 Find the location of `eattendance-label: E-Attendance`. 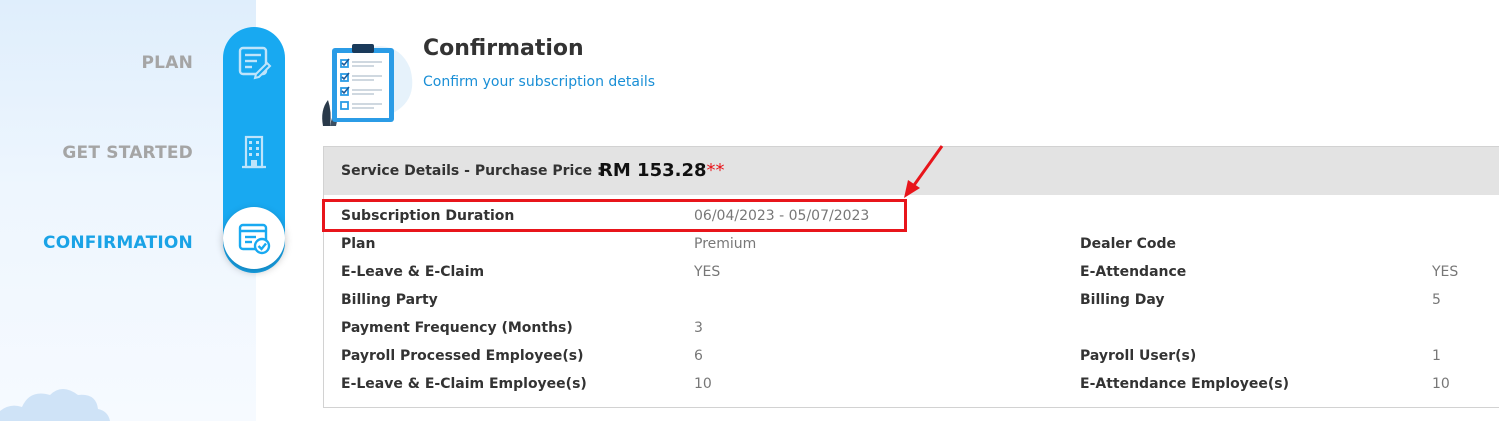

eattendance-label: E-Attendance is located at coordinates (1133, 272).